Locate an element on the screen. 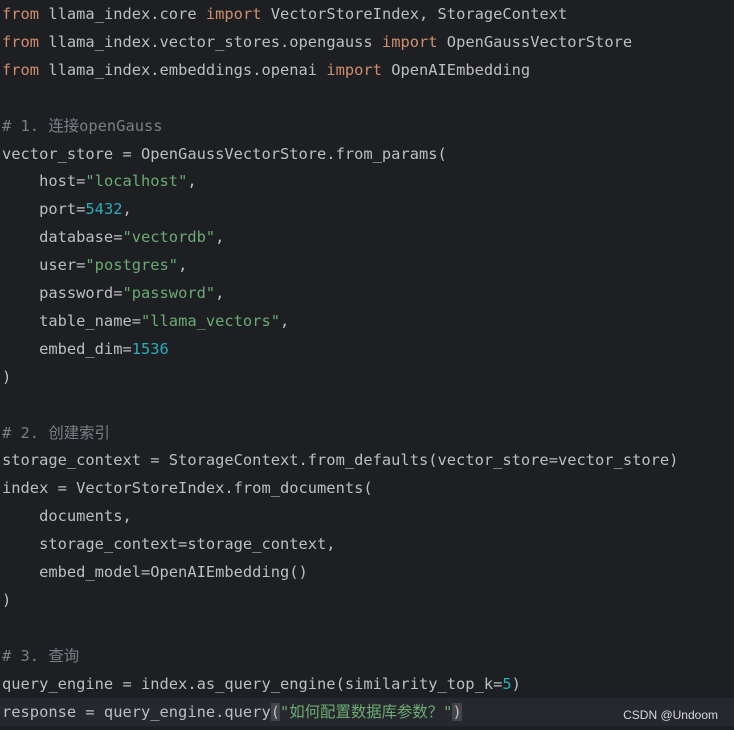  code-token: table_name= is located at coordinates (71, 320).